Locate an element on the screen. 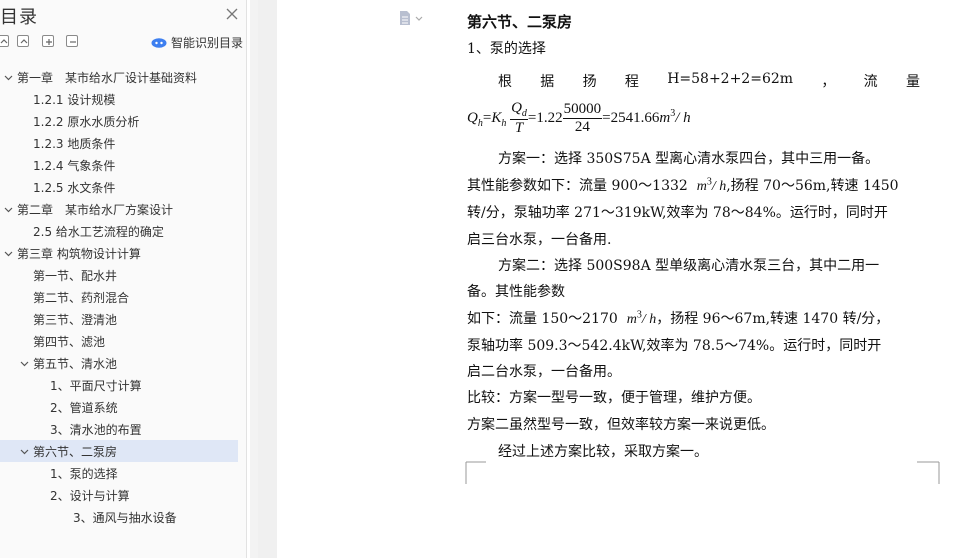  toc-item: 第六节、二泵房 is located at coordinates (119, 451).